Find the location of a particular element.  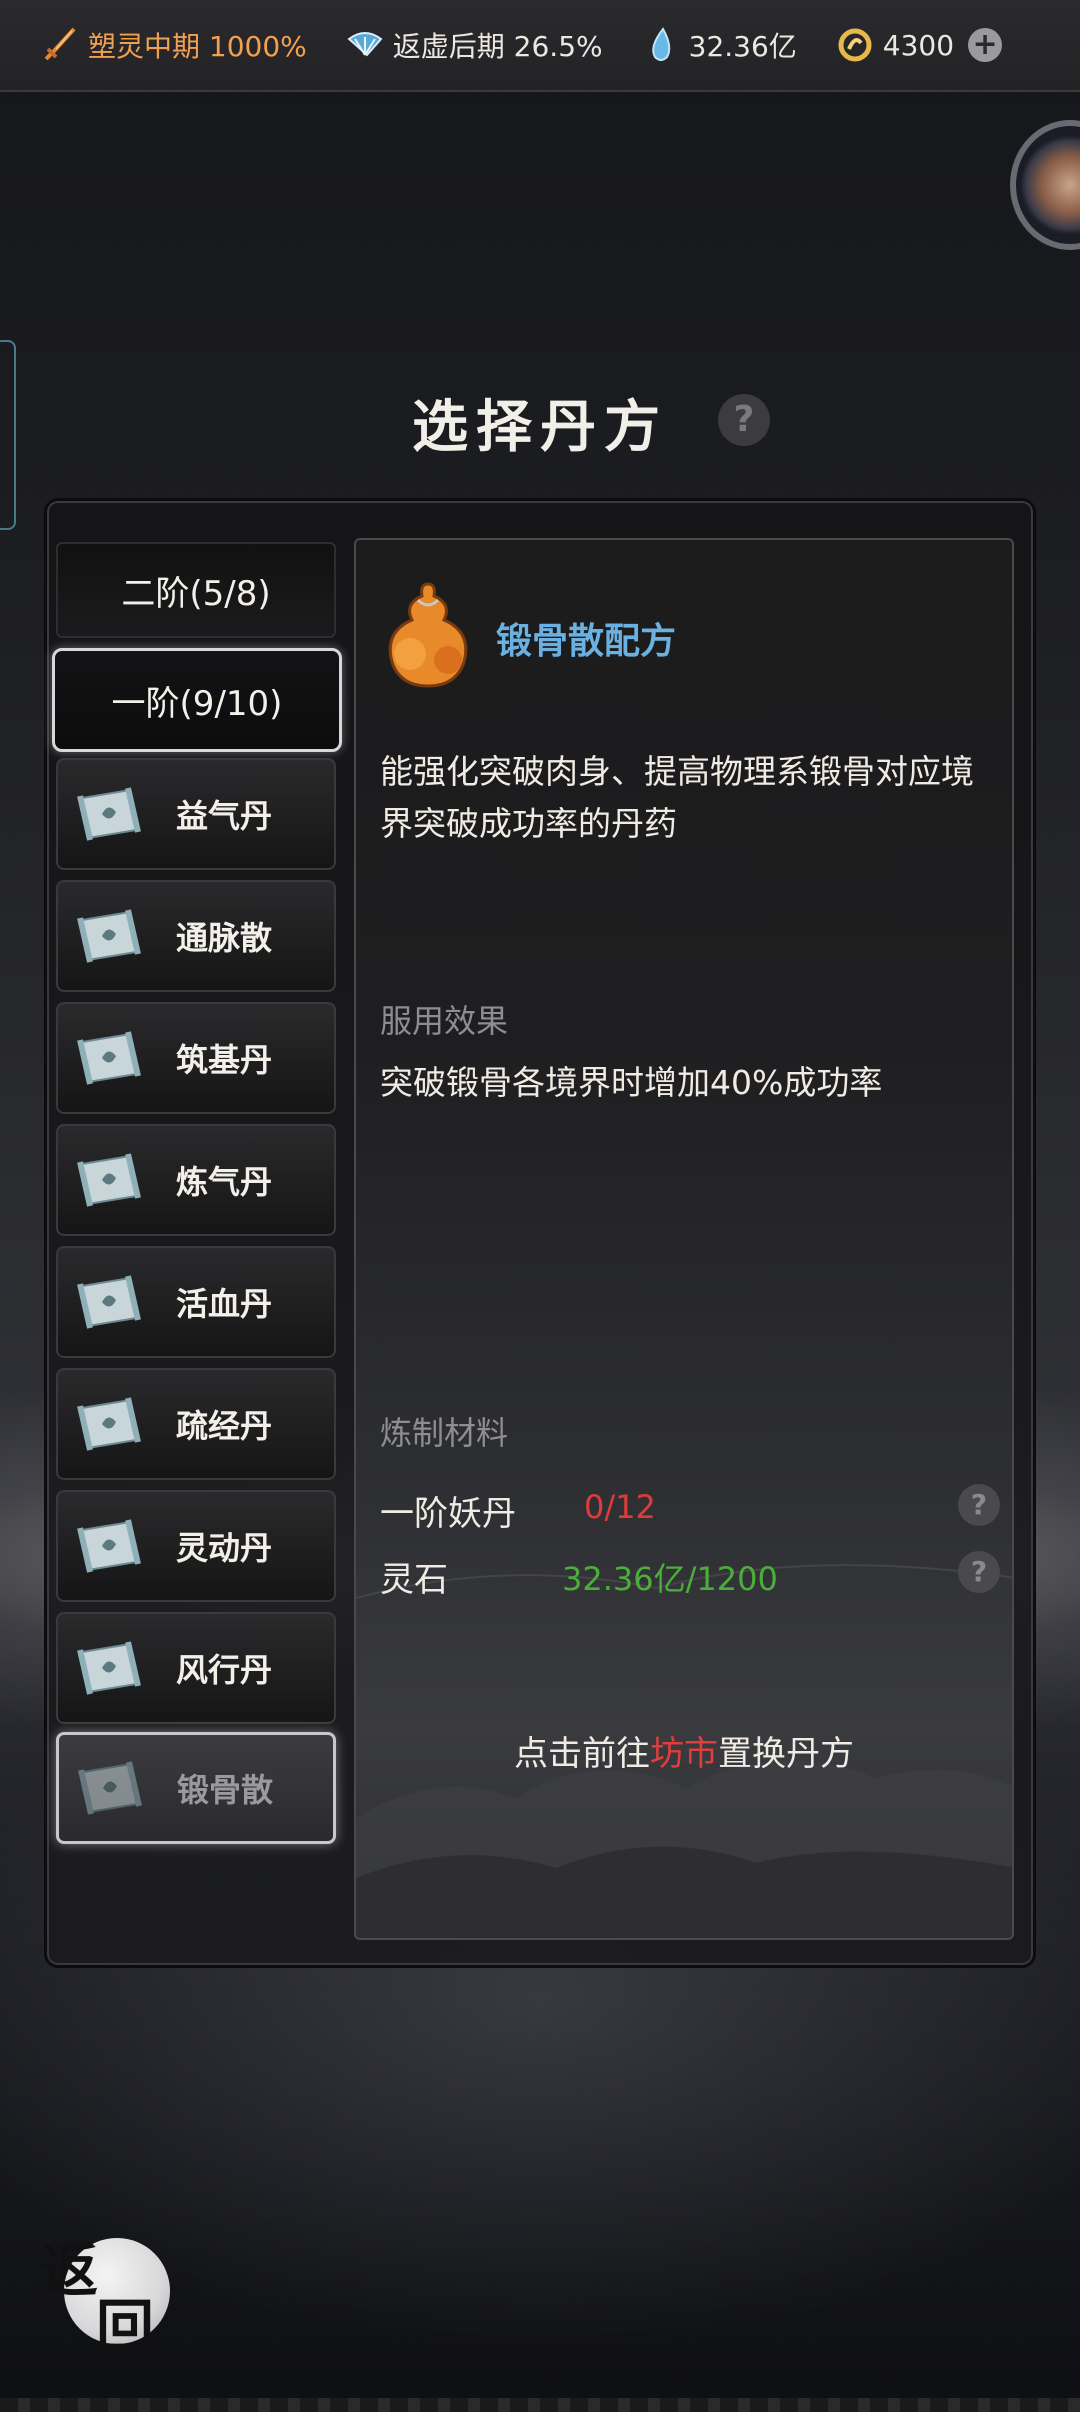

recipe-description: 能强化突破肉身、提高物理系锻骨对应境界突破成功率的丹药 is located at coordinates (677, 797).